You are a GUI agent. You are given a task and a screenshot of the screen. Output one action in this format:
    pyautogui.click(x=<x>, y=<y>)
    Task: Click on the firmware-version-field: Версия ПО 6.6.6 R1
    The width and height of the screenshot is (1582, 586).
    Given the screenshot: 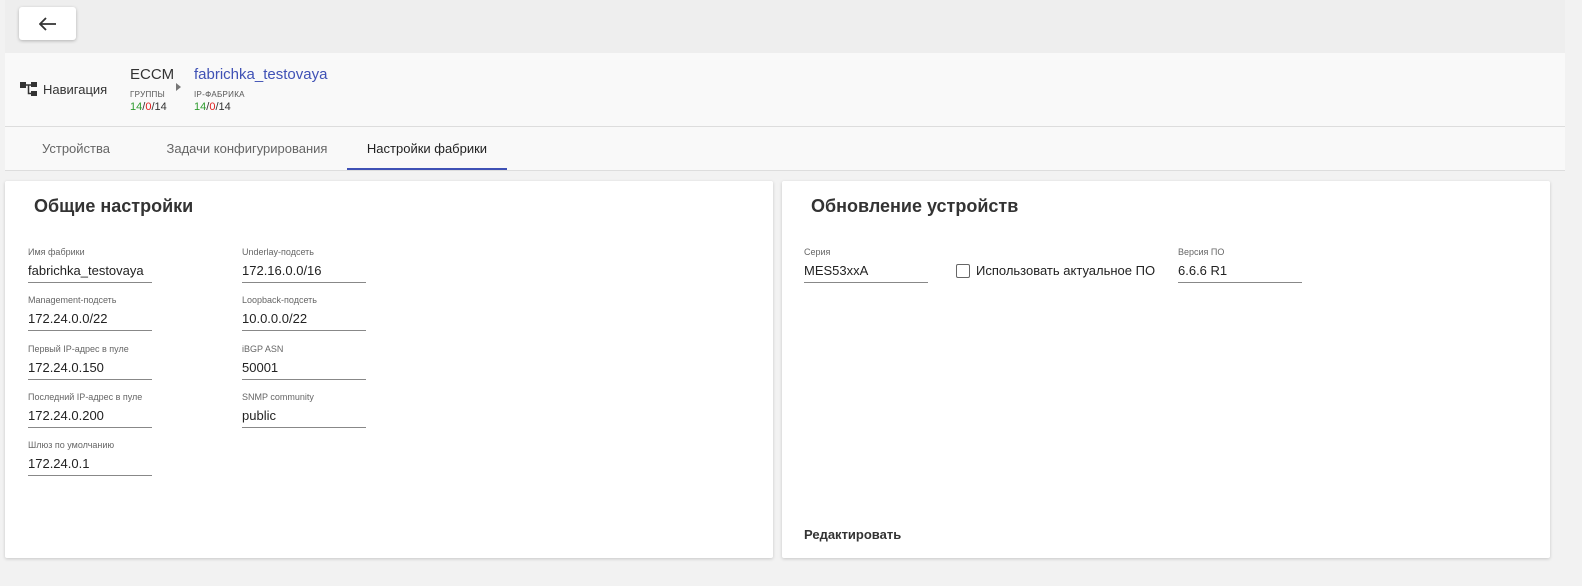 What is the action you would take?
    pyautogui.click(x=1240, y=265)
    